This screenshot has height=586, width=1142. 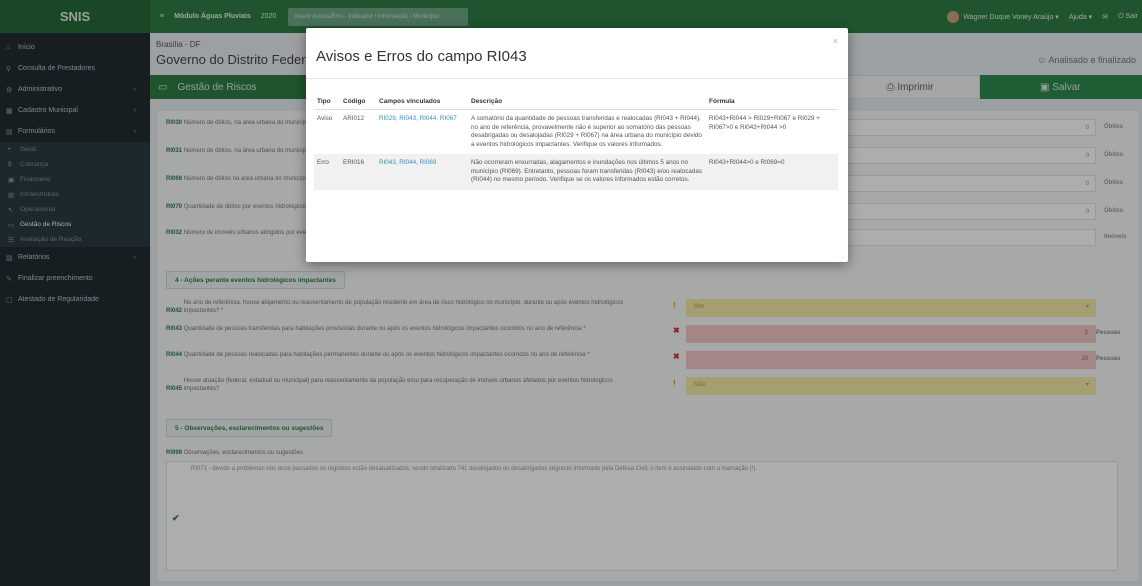 What do you see at coordinates (422, 172) in the screenshot?
I see `cell-campos-link: RI043, RI044, RI069` at bounding box center [422, 172].